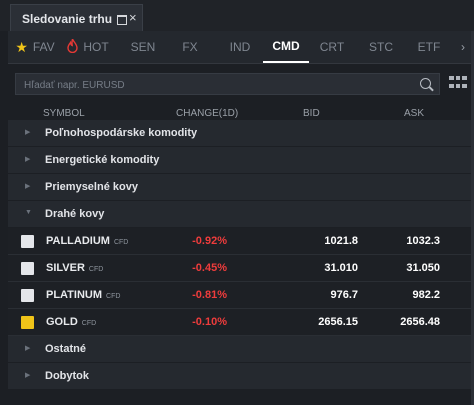  I want to click on change-value: -0.45%, so click(209, 268).